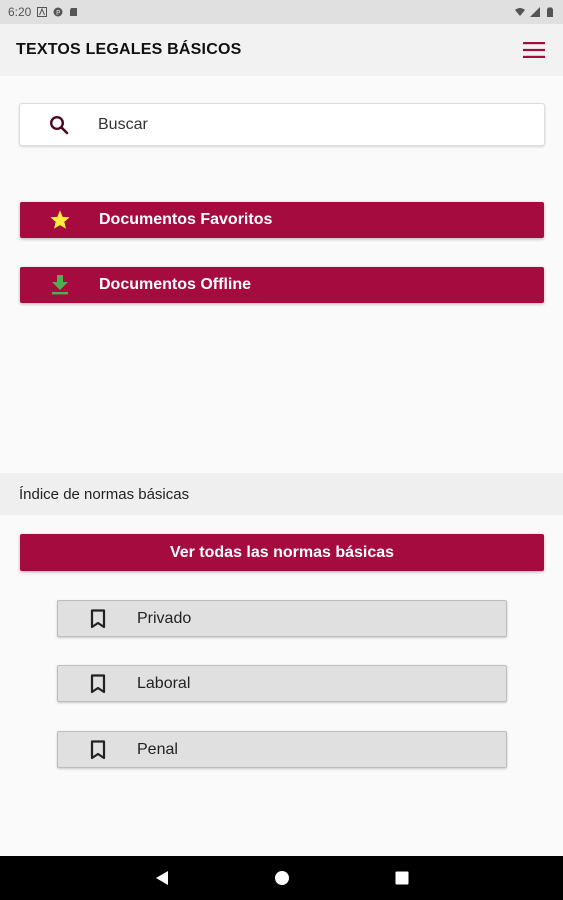  Describe the element at coordinates (164, 683) in the screenshot. I see `category-label: Laboral` at that location.